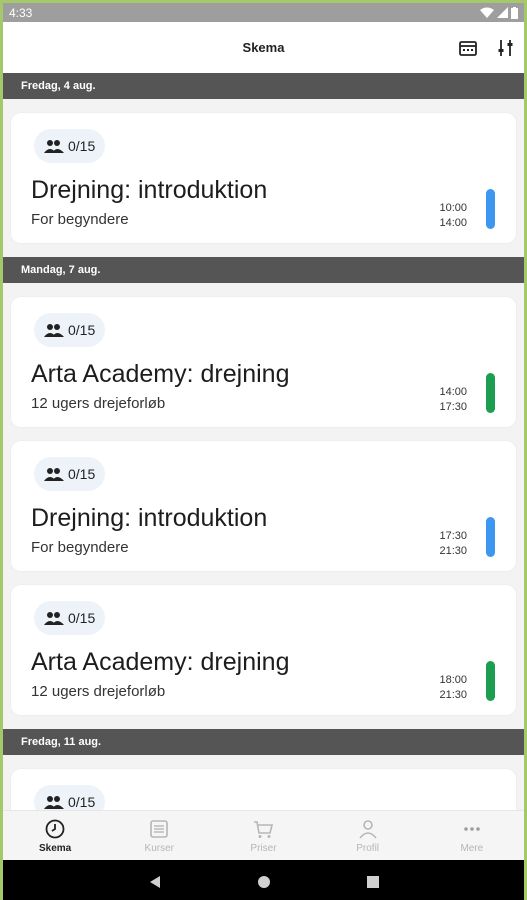  Describe the element at coordinates (453, 392) in the screenshot. I see `start-time: 14:00` at that location.